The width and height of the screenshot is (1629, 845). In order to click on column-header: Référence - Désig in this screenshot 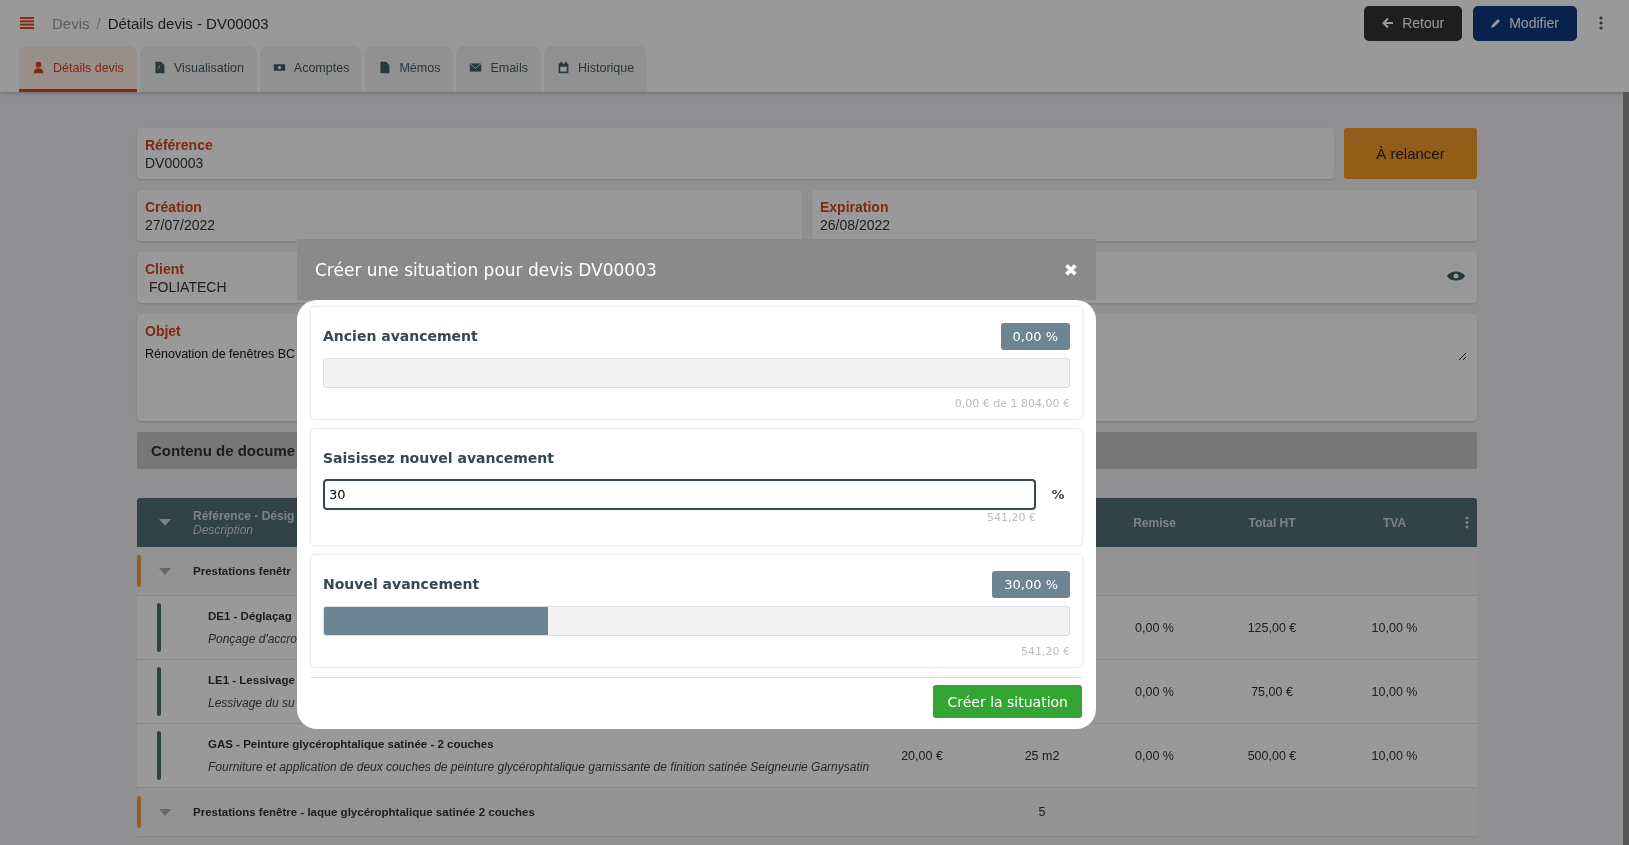, I will do `click(244, 515)`.